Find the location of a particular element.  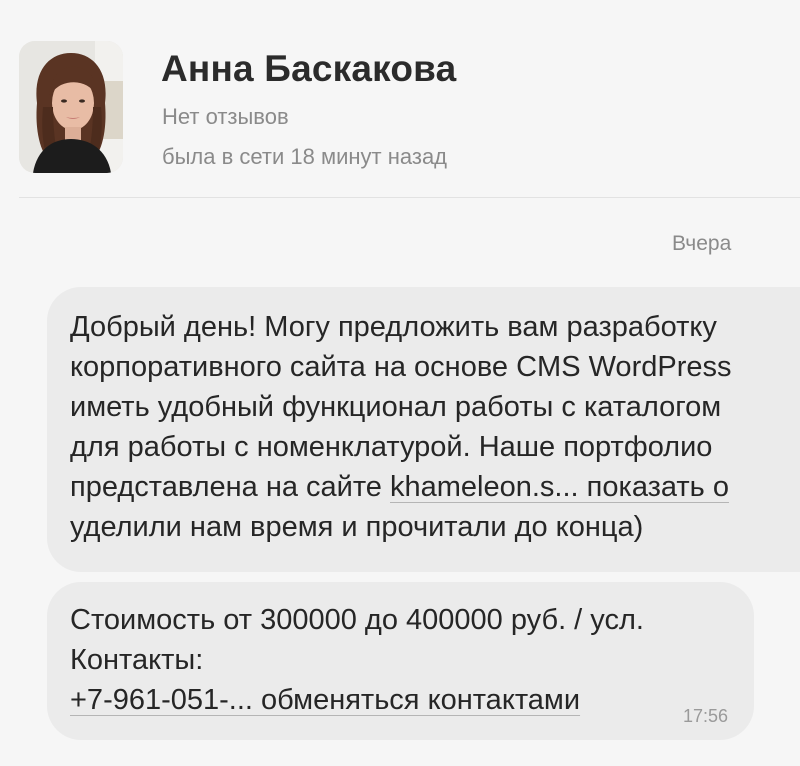

last-seen-status: была в сети 18 минут назад is located at coordinates (305, 156).